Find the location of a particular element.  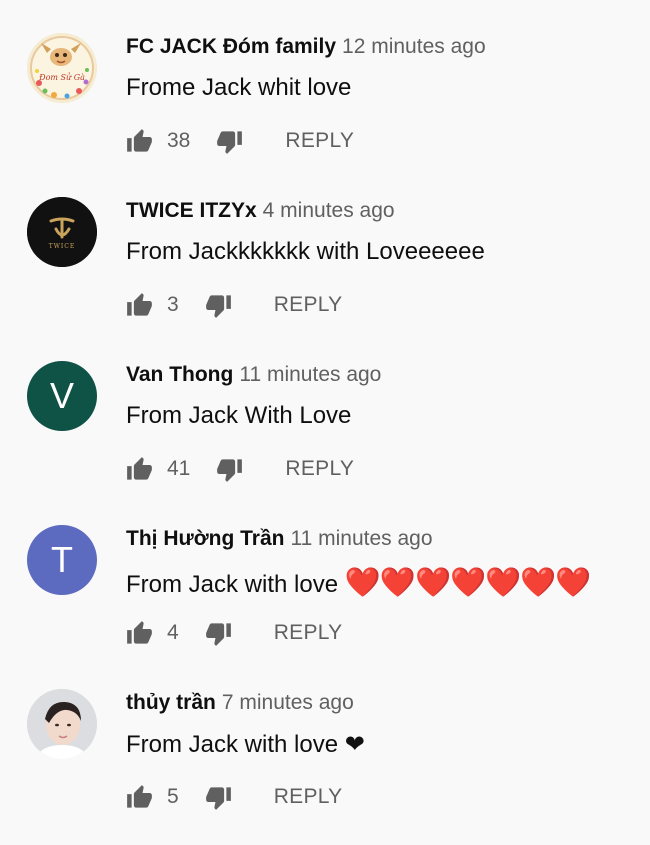

heart-emoji-icon: ❤️❤️❤️❤️❤️❤️❤️ is located at coordinates (468, 583).